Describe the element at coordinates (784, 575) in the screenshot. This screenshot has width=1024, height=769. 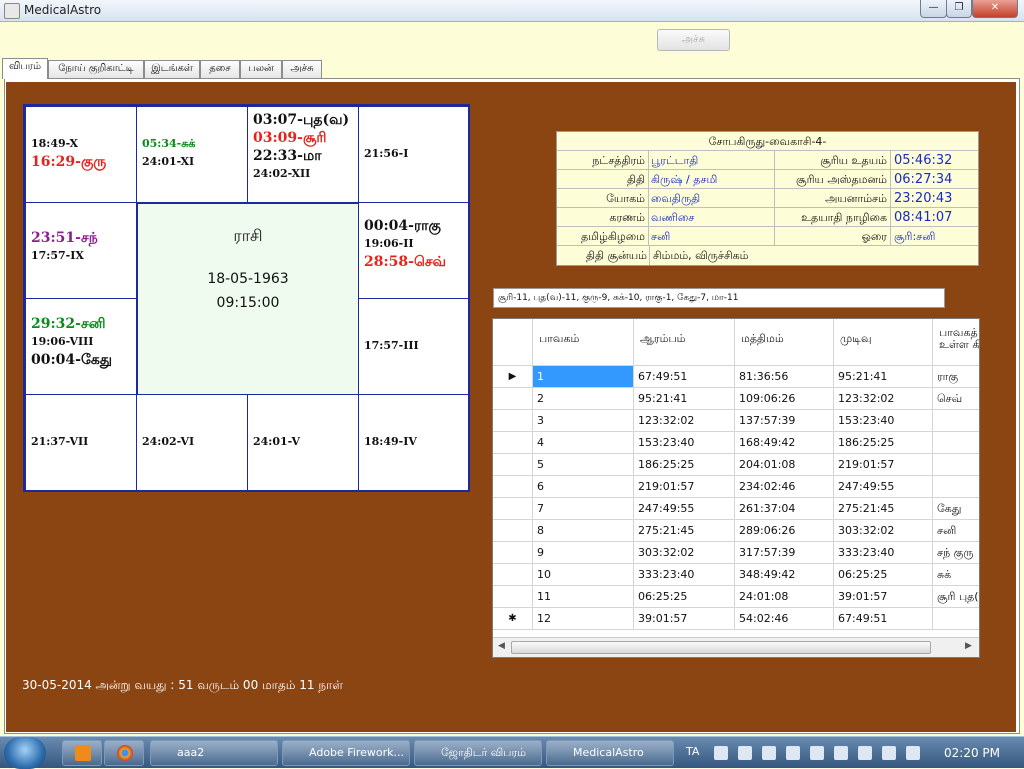
I see `table-cell: 348:49:42` at that location.